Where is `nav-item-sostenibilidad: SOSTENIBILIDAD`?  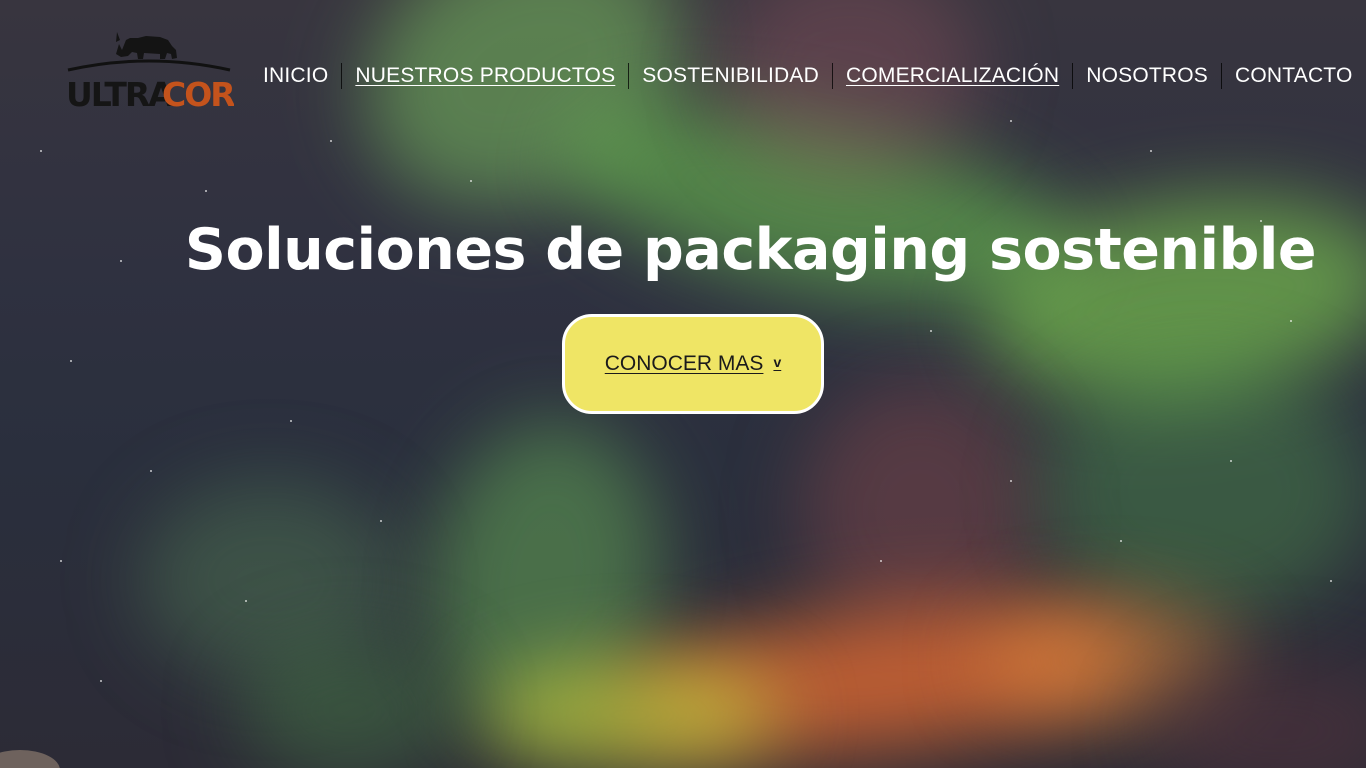
nav-item-sostenibilidad: SOSTENIBILIDAD is located at coordinates (730, 76).